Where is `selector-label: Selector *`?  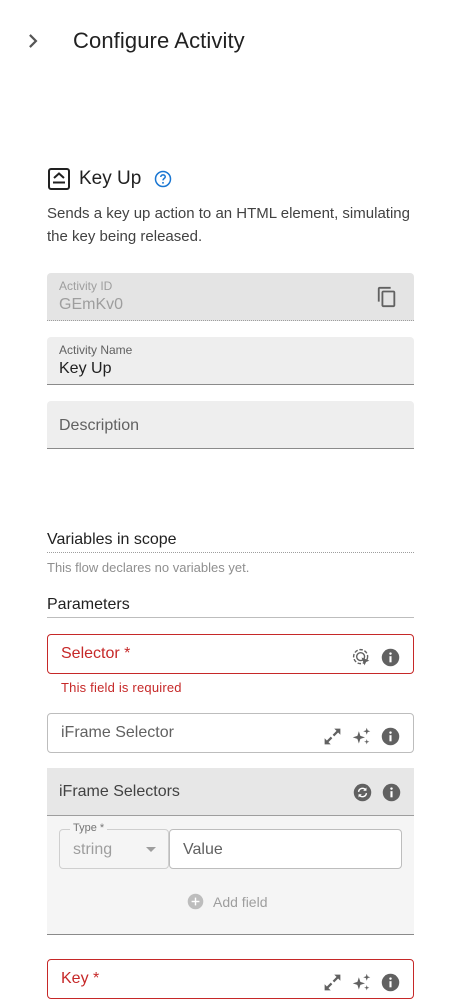
selector-label: Selector * is located at coordinates (96, 653).